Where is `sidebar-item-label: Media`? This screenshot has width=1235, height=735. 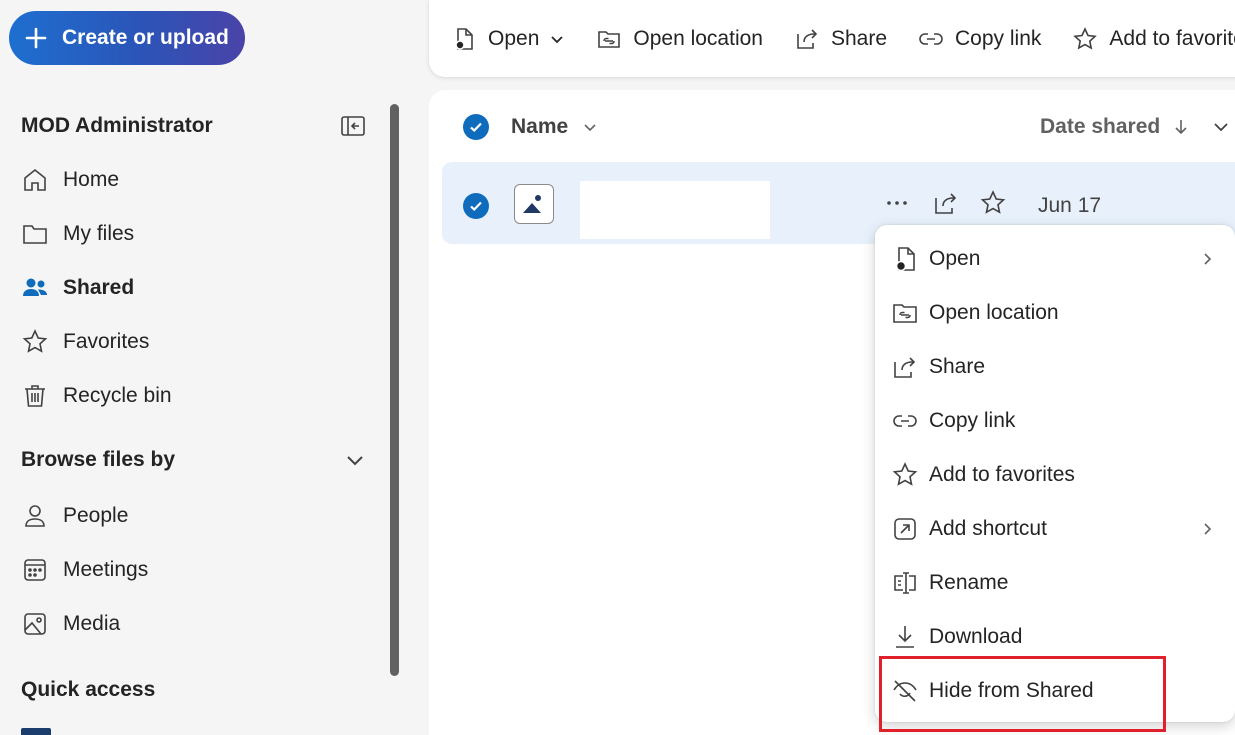
sidebar-item-label: Media is located at coordinates (91, 624).